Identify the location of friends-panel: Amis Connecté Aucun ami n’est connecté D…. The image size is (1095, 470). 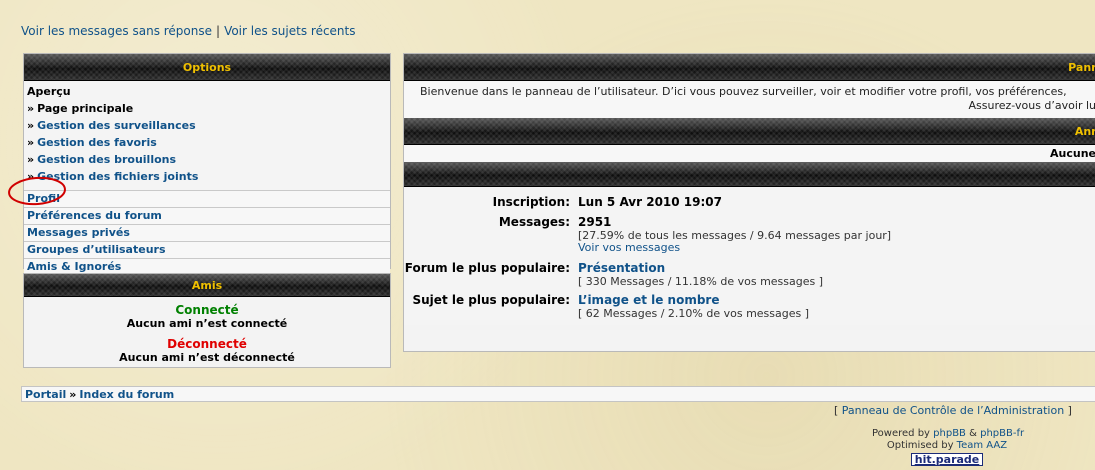
(207, 320).